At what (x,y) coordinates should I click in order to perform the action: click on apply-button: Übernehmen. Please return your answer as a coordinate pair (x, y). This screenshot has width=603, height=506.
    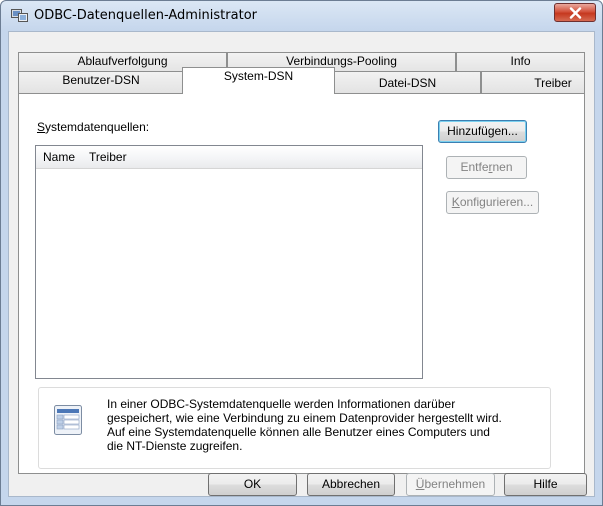
    Looking at the image, I should click on (450, 484).